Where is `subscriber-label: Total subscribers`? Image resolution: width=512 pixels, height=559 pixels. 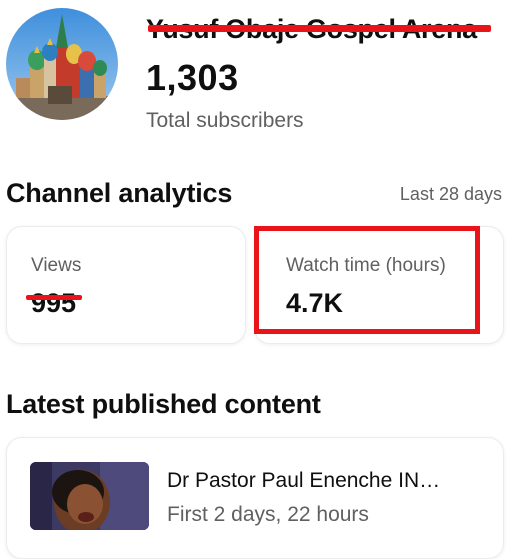 subscriber-label: Total subscribers is located at coordinates (225, 120).